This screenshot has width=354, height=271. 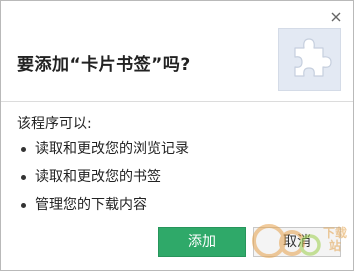 I want to click on permission-label: 读取和更改您的浏览记录, so click(x=112, y=149).